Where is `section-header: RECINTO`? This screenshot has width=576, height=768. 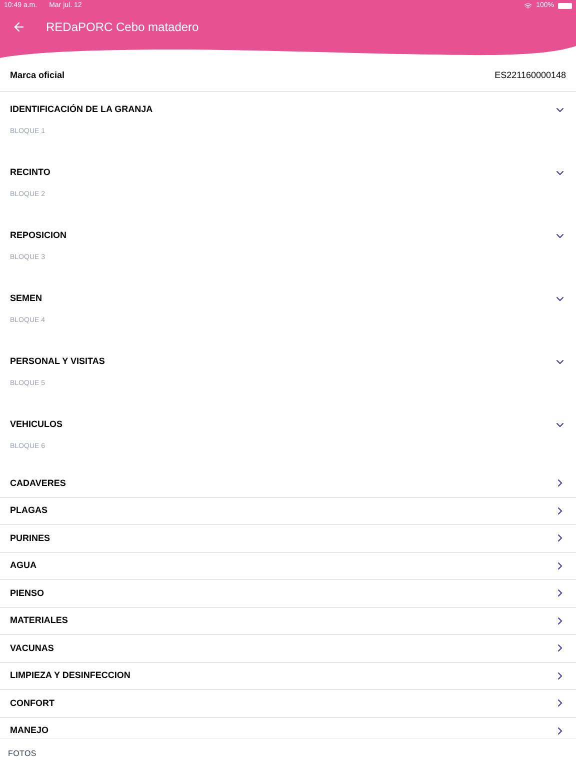 section-header: RECINTO is located at coordinates (288, 173).